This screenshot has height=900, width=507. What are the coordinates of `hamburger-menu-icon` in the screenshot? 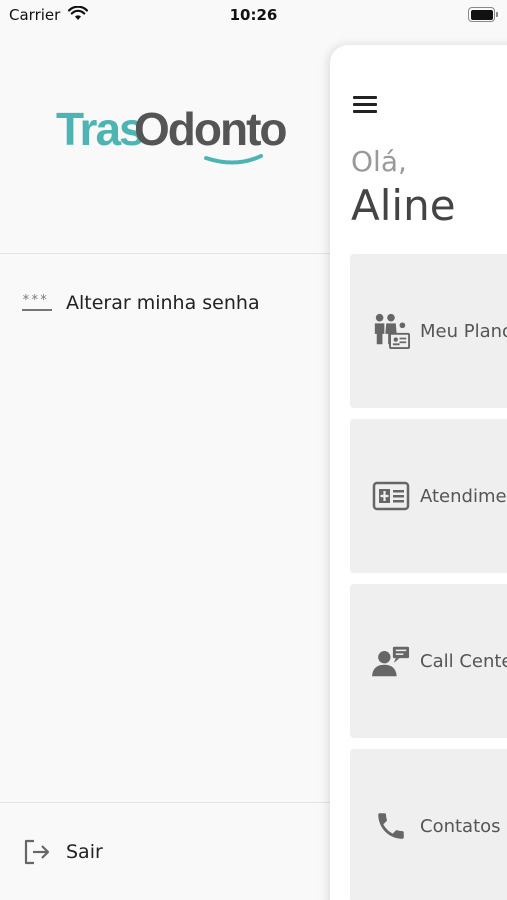 It's located at (366, 105).